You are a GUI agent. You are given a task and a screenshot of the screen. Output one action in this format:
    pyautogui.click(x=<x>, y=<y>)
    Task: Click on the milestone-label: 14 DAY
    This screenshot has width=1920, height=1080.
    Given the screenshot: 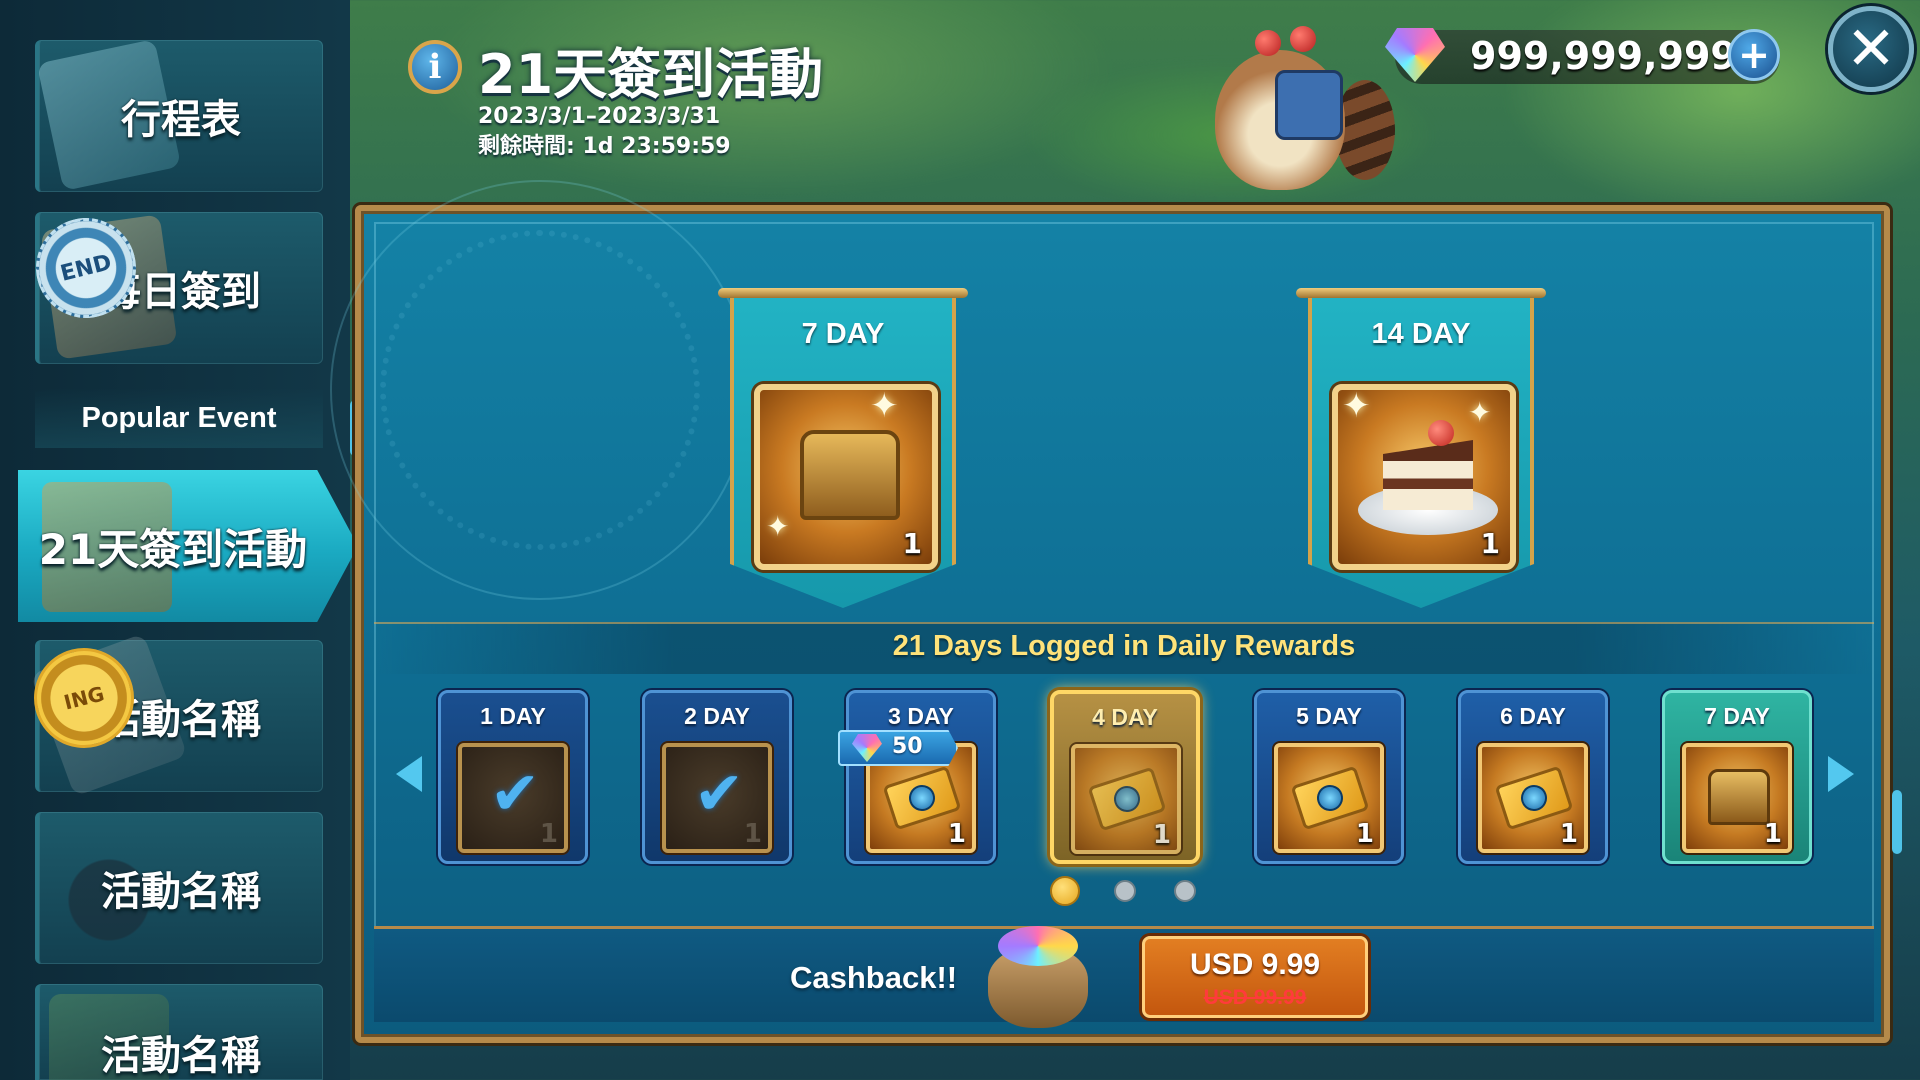 What is the action you would take?
    pyautogui.click(x=1421, y=334)
    